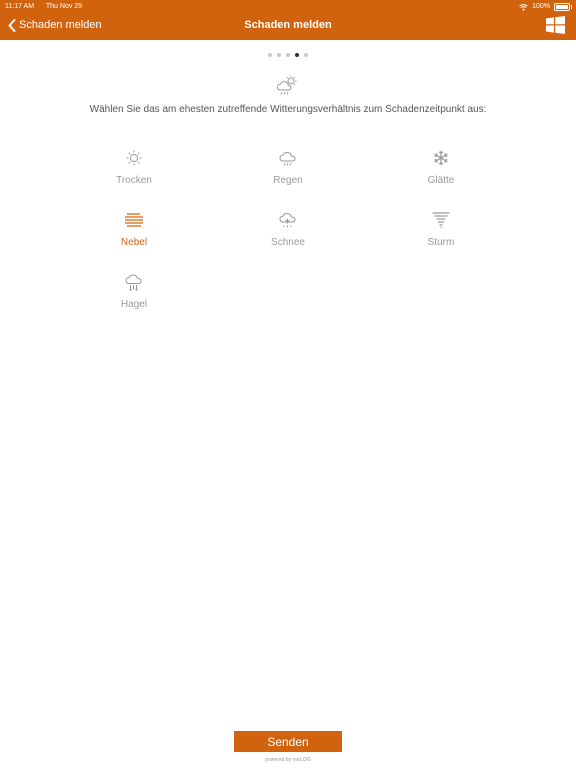 Image resolution: width=576 pixels, height=768 pixels. What do you see at coordinates (288, 174) in the screenshot?
I see `option-regen: Regen` at bounding box center [288, 174].